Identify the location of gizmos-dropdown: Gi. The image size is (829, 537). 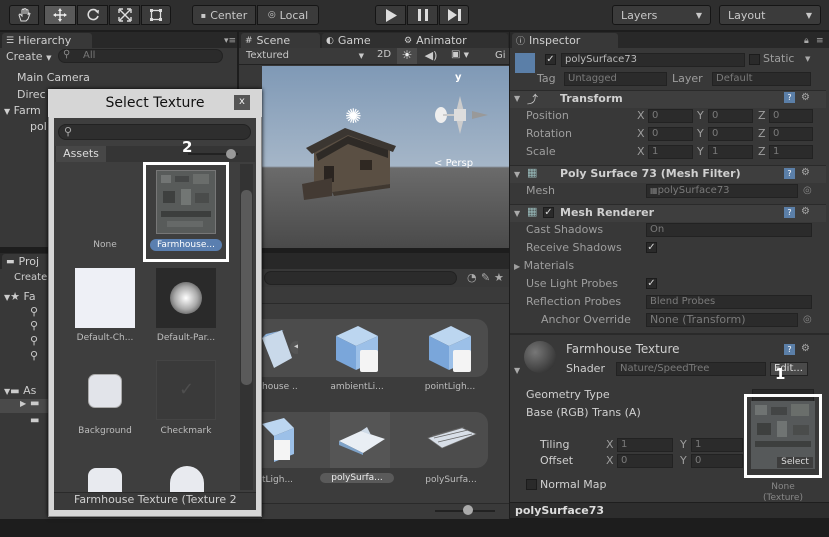
(500, 55).